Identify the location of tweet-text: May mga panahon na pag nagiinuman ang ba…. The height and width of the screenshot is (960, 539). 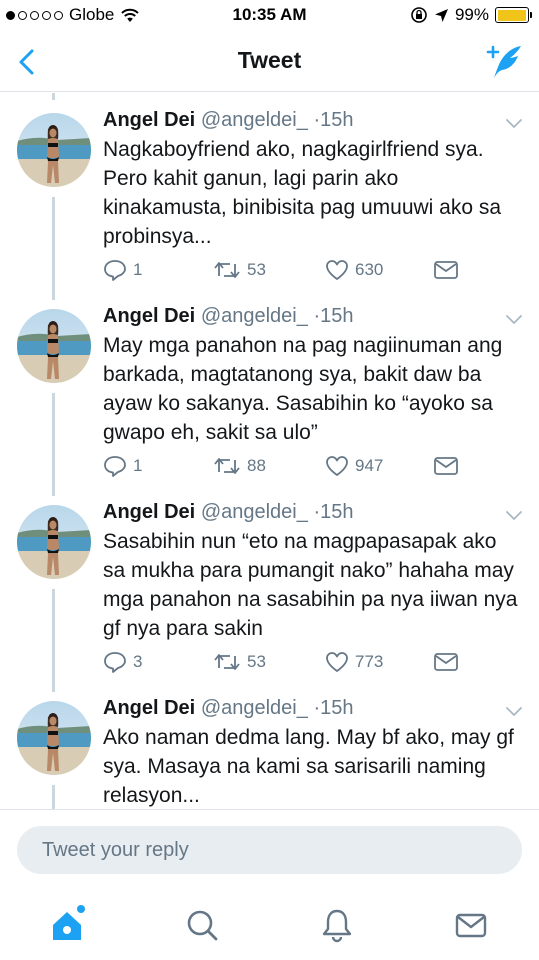
(303, 389).